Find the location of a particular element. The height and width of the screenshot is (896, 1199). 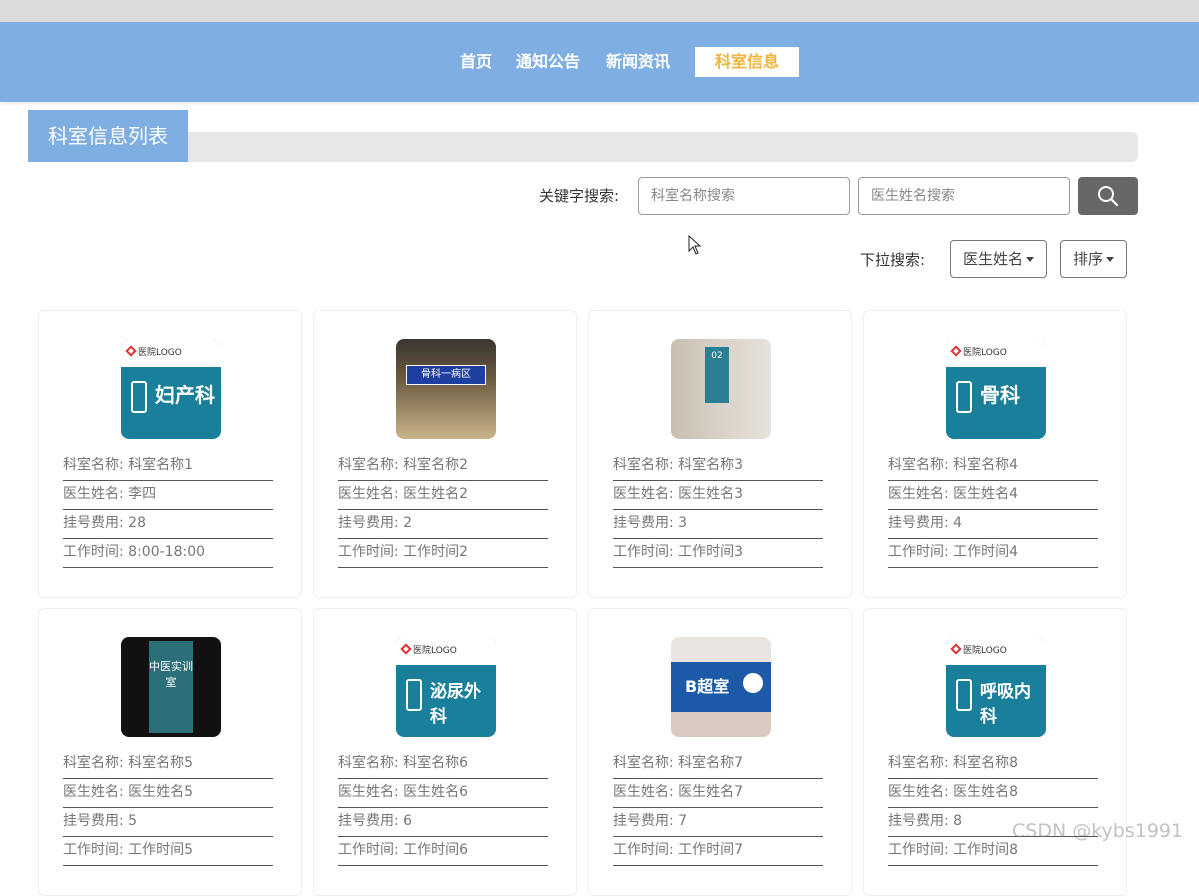

sign-text: 中医实训室 is located at coordinates (171, 687).